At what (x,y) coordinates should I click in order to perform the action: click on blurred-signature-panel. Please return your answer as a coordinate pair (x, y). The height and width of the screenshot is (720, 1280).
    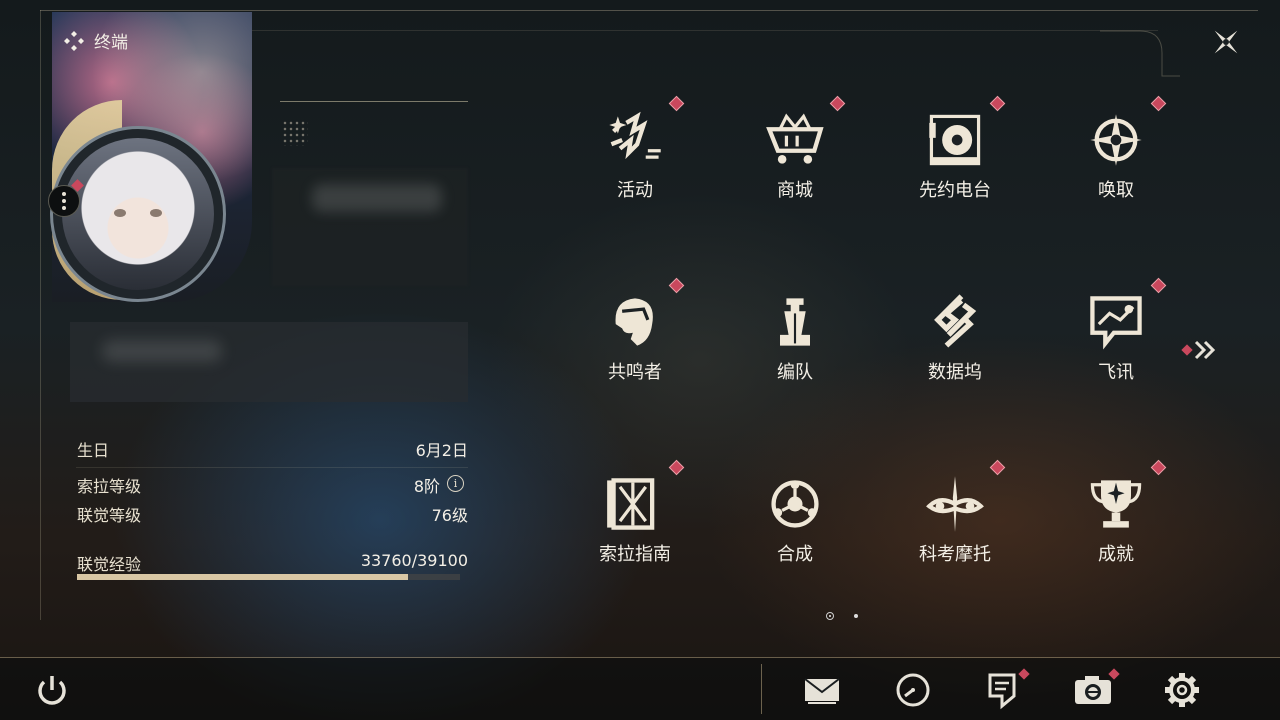
    Looking at the image, I should click on (269, 362).